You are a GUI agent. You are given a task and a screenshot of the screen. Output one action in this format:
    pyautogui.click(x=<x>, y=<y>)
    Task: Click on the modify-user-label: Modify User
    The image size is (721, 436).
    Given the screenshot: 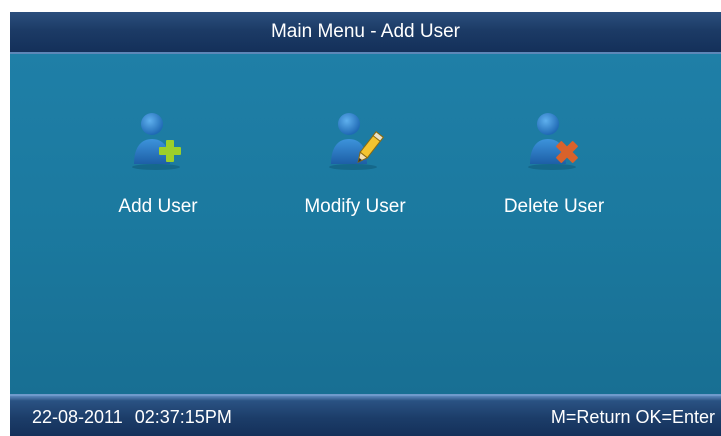 What is the action you would take?
    pyautogui.click(x=355, y=206)
    